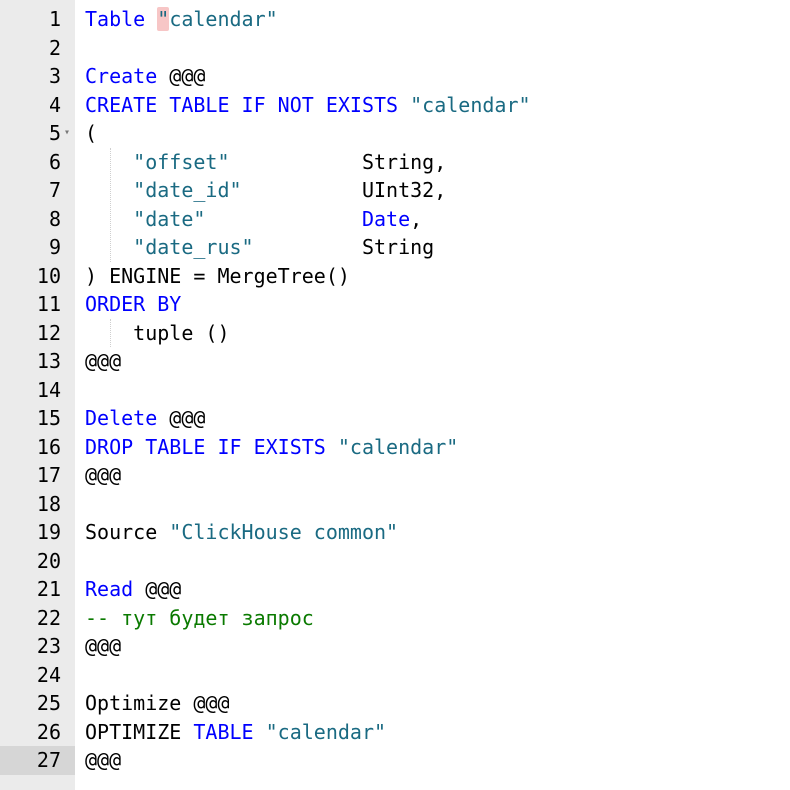 The width and height of the screenshot is (790, 790). What do you see at coordinates (54, 161) in the screenshot?
I see `line-number: 6` at bounding box center [54, 161].